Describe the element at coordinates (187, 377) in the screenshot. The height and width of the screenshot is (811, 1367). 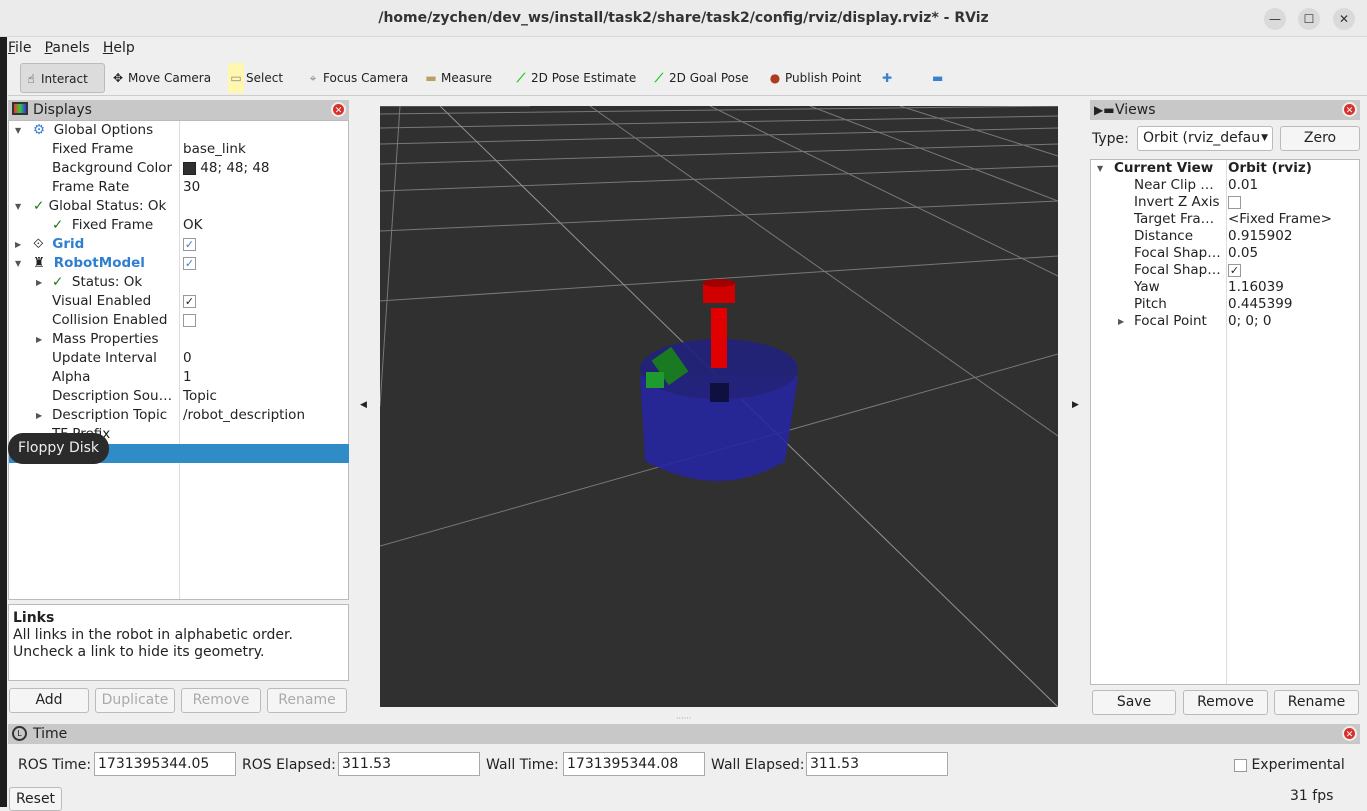
I see `alpha-value: 1` at that location.